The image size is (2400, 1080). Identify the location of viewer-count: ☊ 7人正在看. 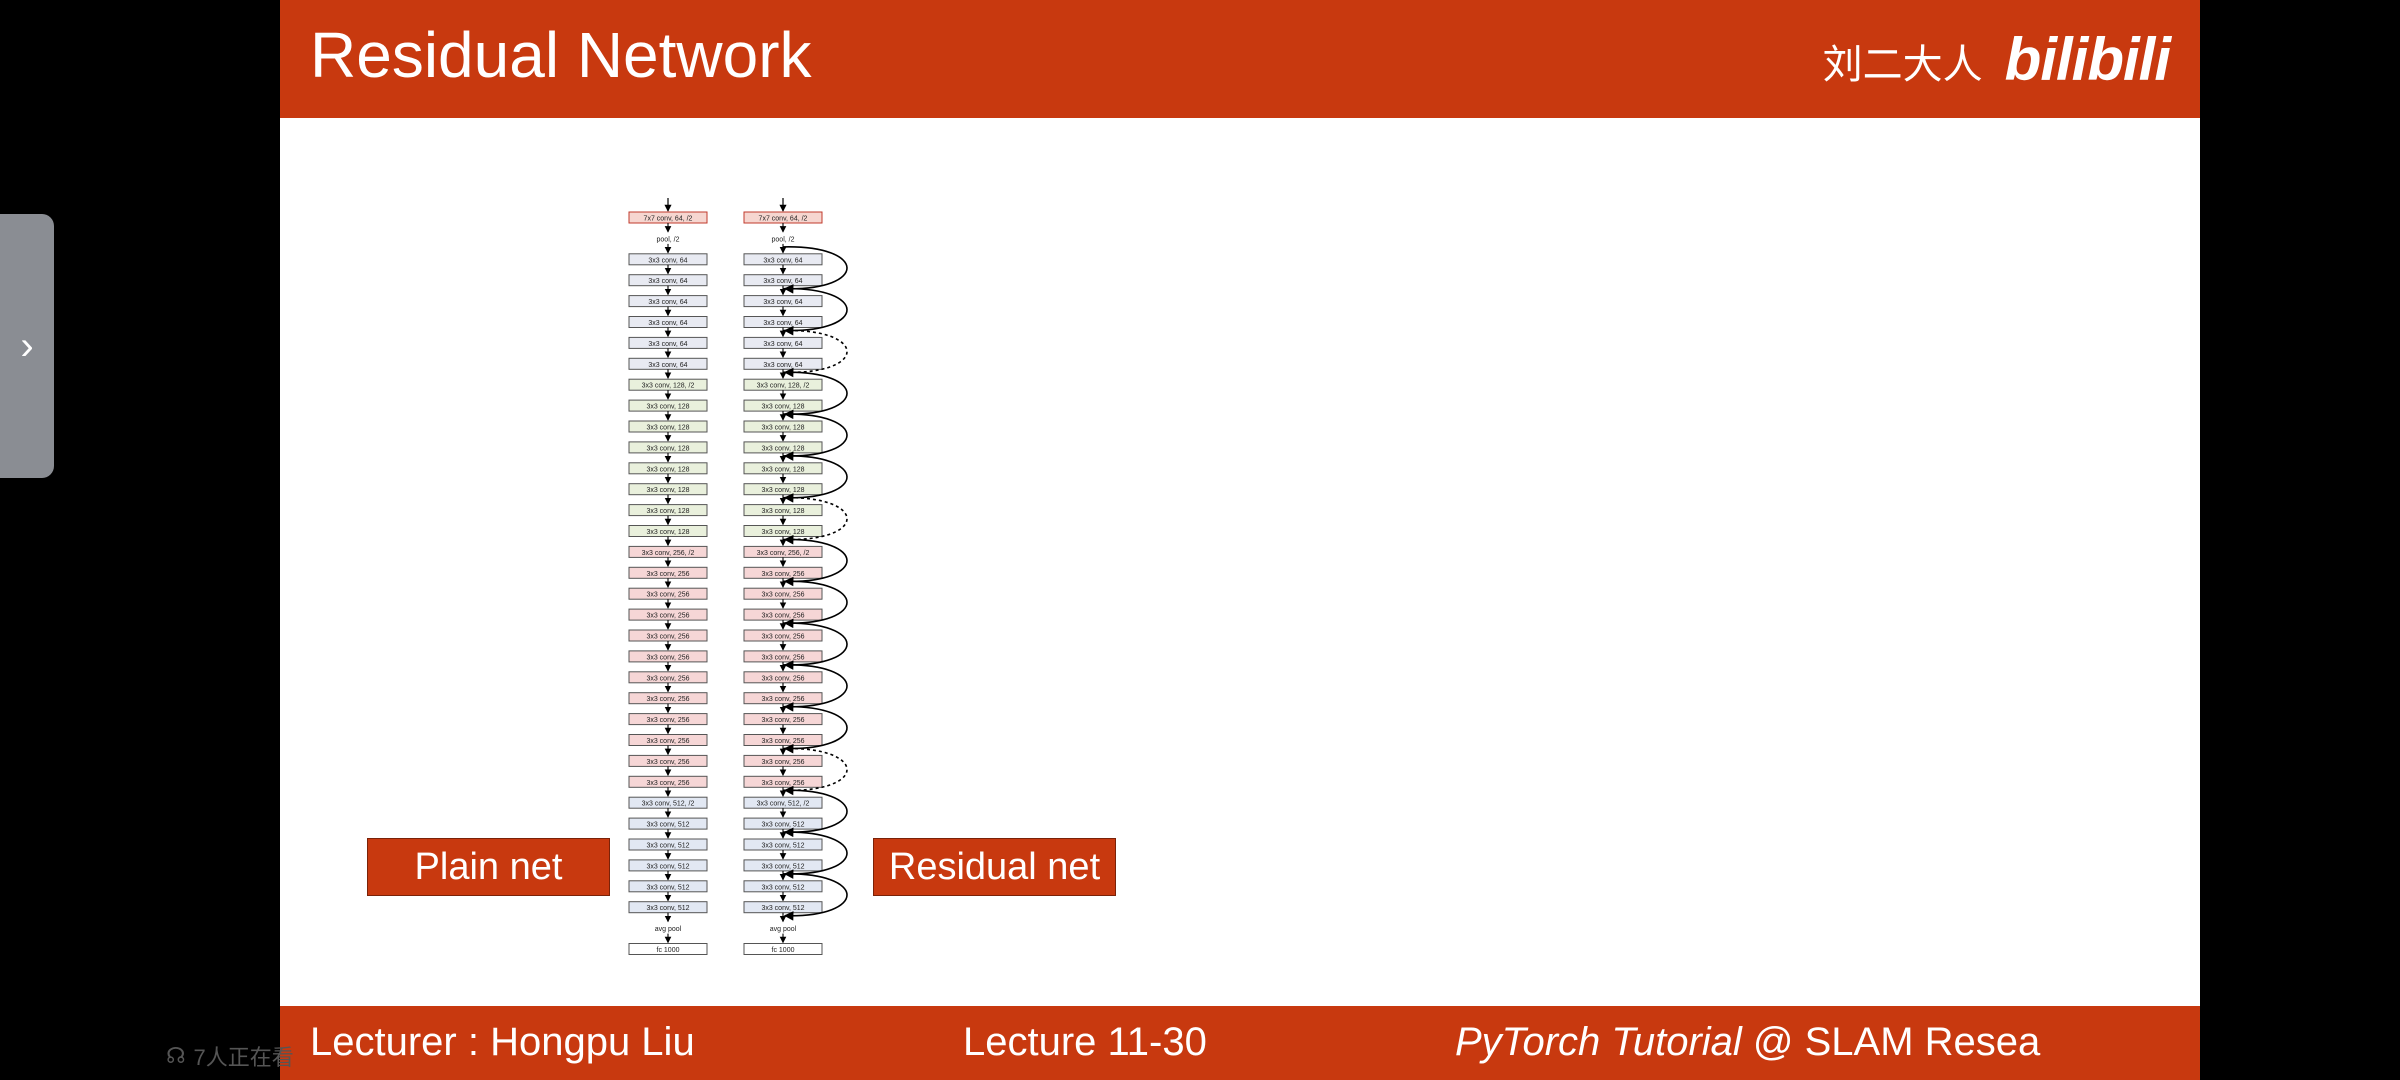
(230, 1056).